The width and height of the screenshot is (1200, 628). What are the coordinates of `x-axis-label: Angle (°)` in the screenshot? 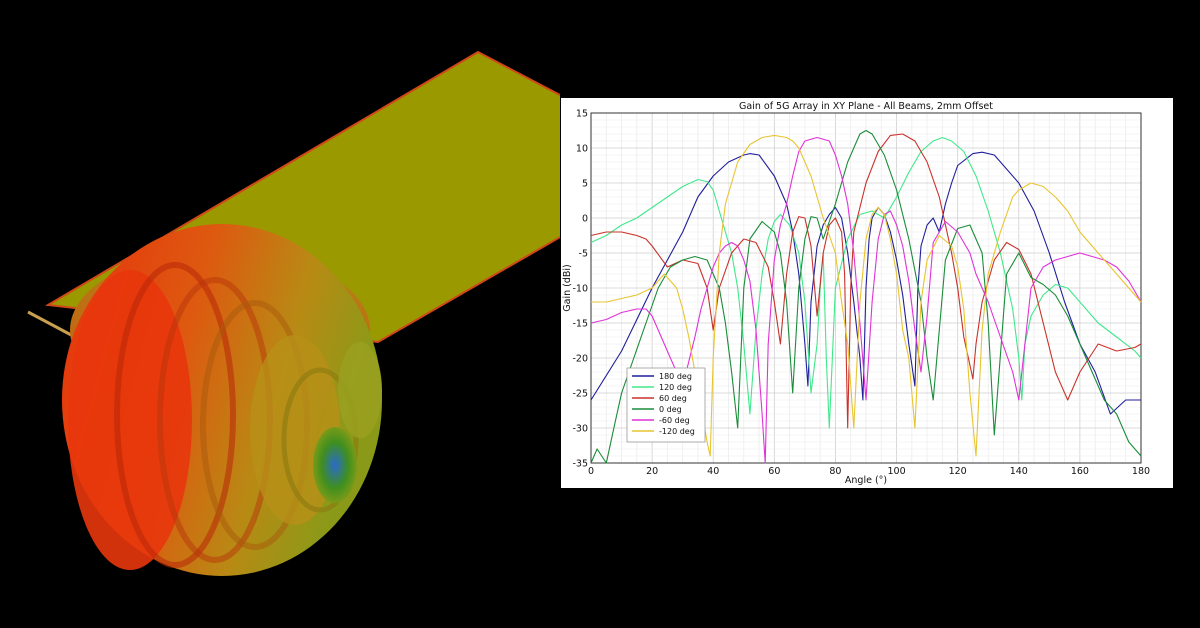 It's located at (866, 480).